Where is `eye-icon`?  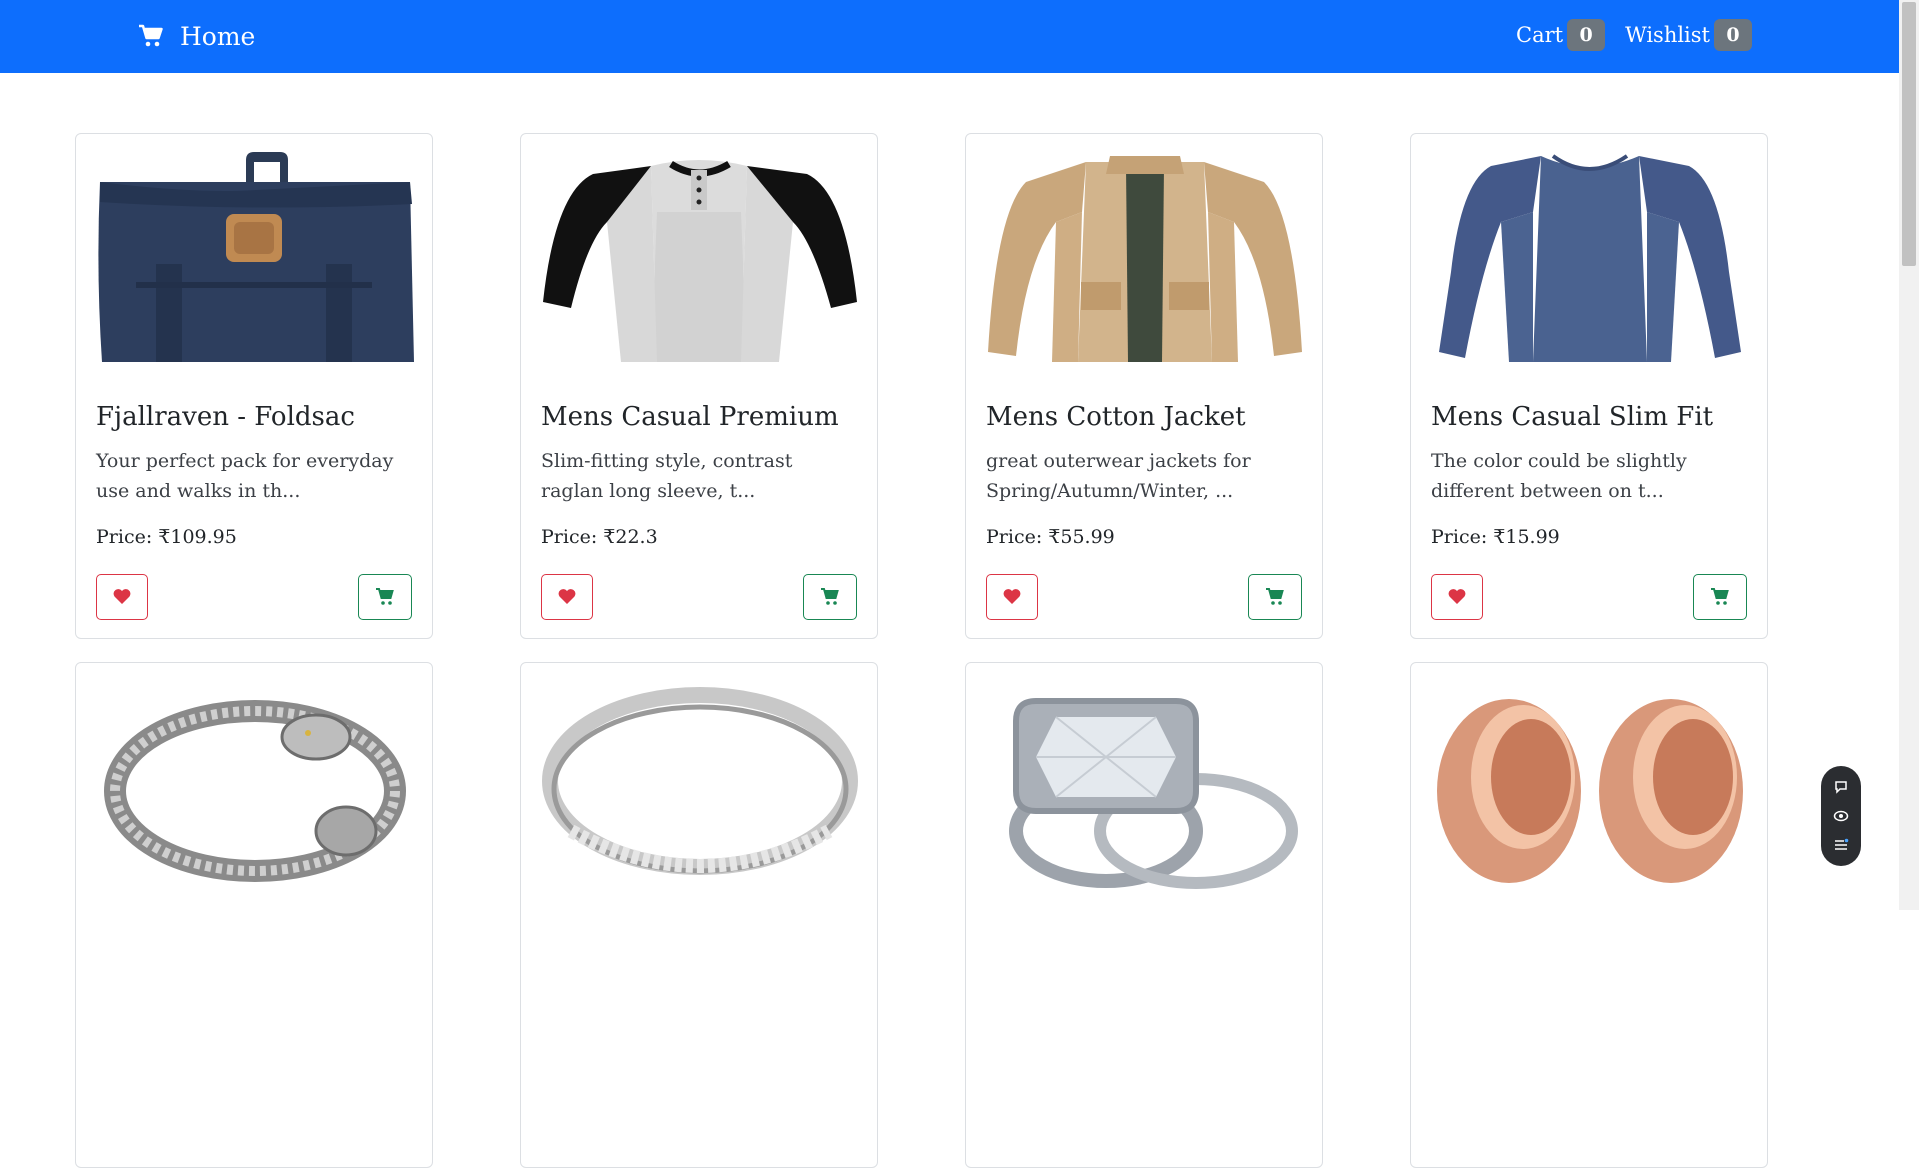 eye-icon is located at coordinates (1841, 816).